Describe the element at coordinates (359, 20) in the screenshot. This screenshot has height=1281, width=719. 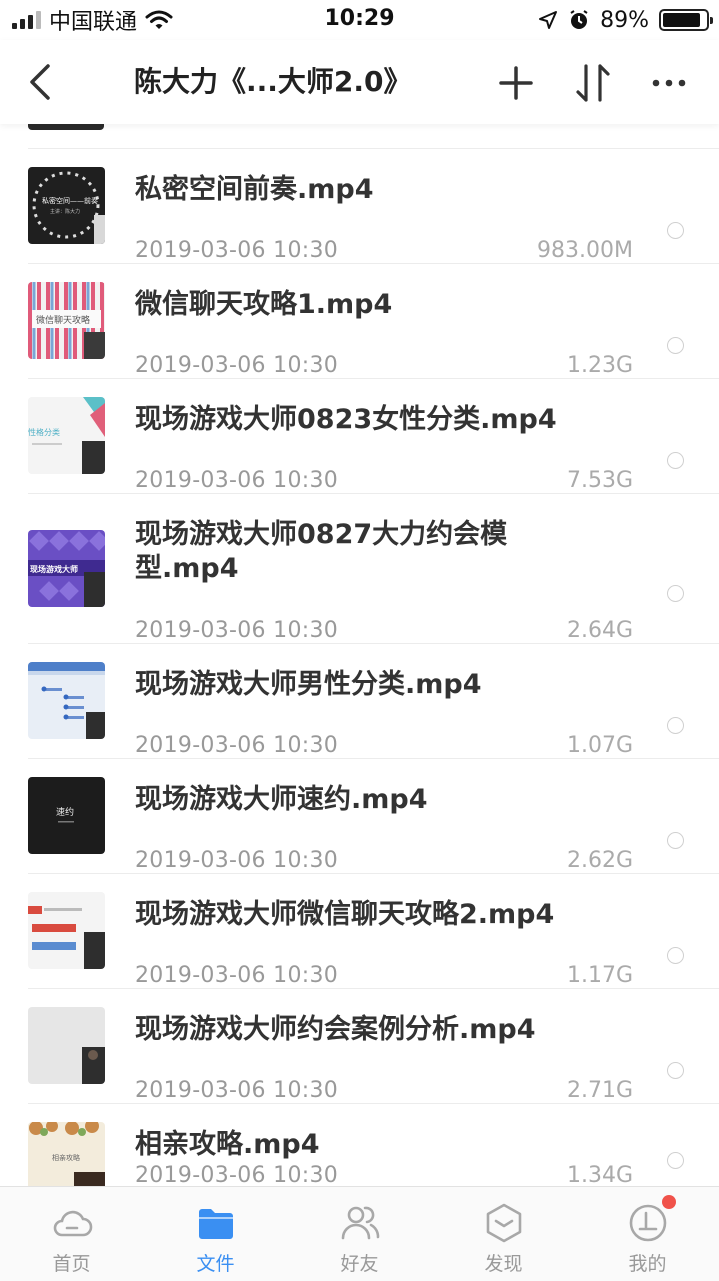
I see `status-bar: 中国联通 10:29 89%` at that location.